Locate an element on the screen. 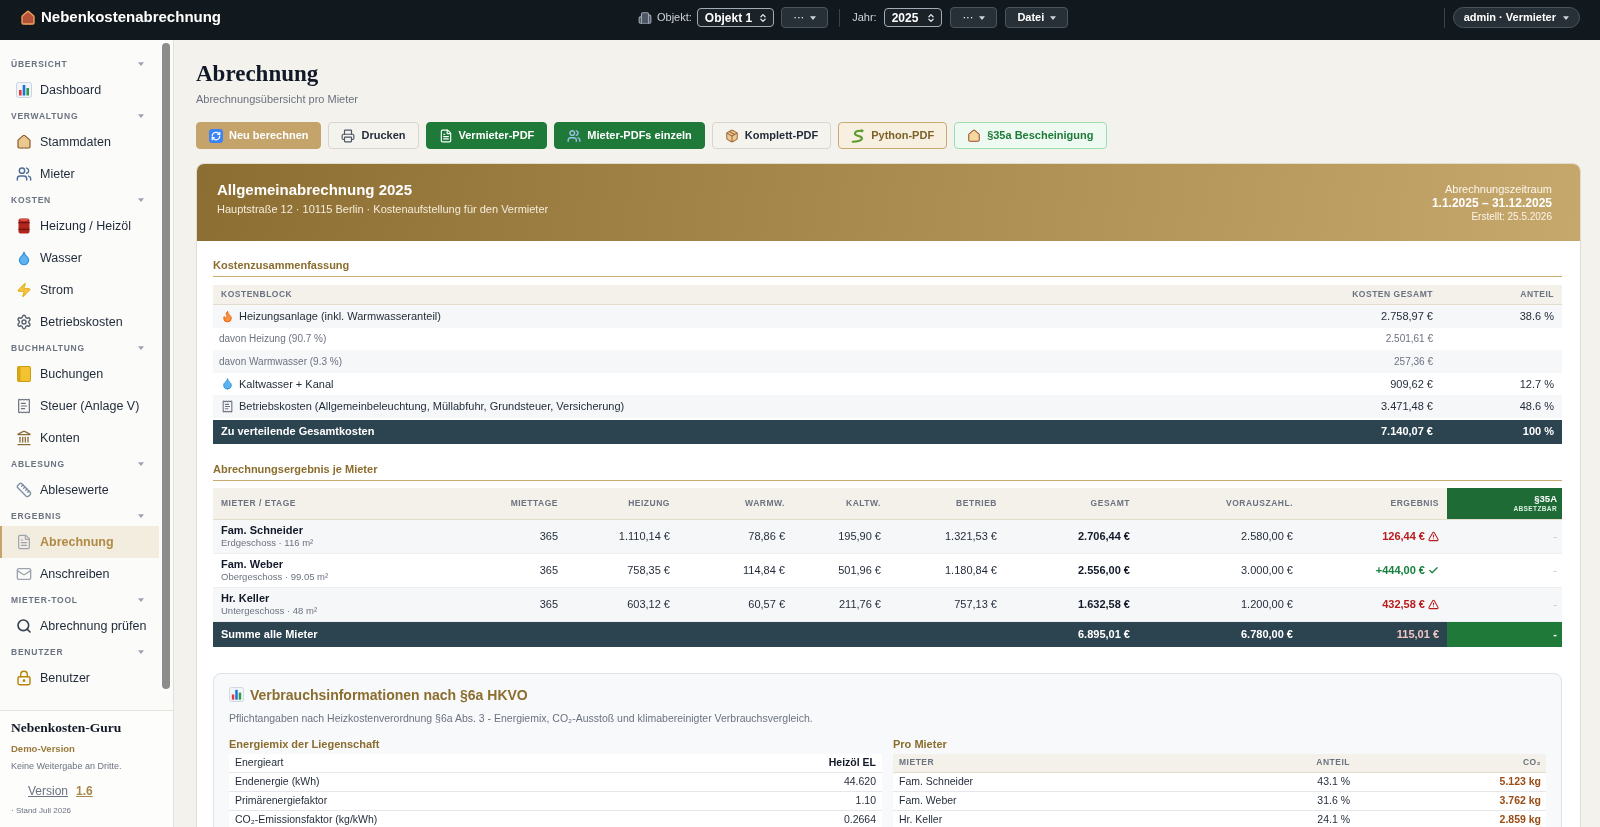  table-cell-text: 1.180,84 € is located at coordinates (971, 570).